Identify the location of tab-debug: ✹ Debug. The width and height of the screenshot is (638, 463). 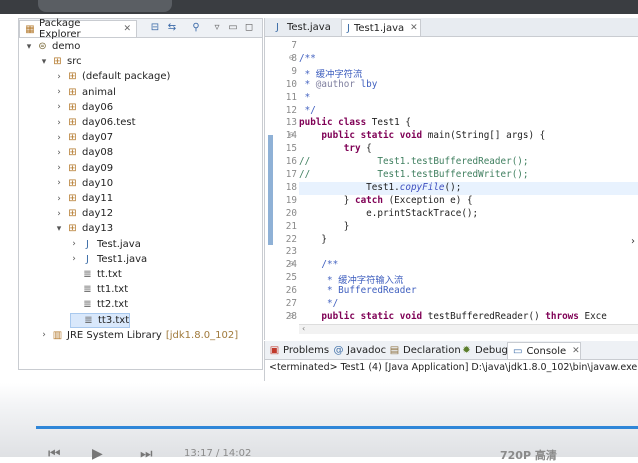
(484, 350).